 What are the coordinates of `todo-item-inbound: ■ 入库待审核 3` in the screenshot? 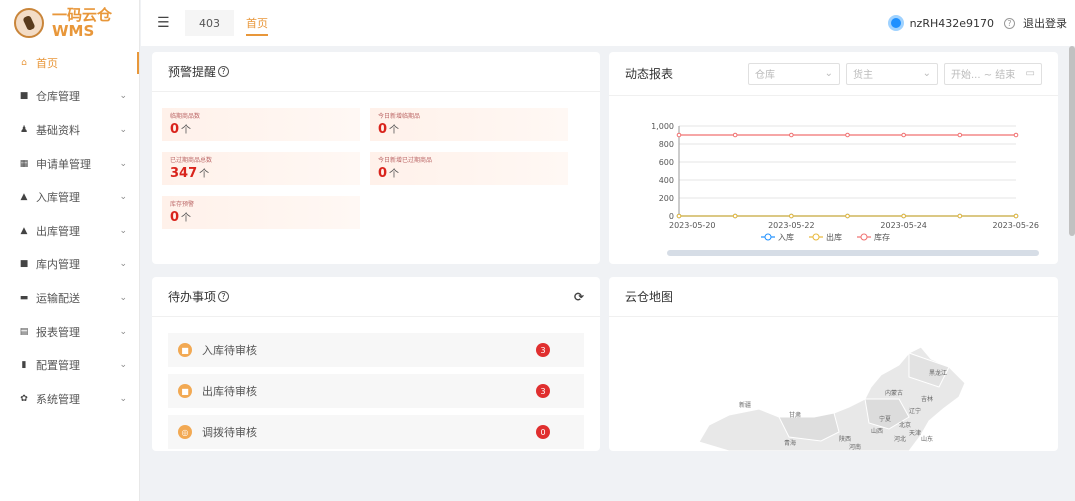 It's located at (376, 350).